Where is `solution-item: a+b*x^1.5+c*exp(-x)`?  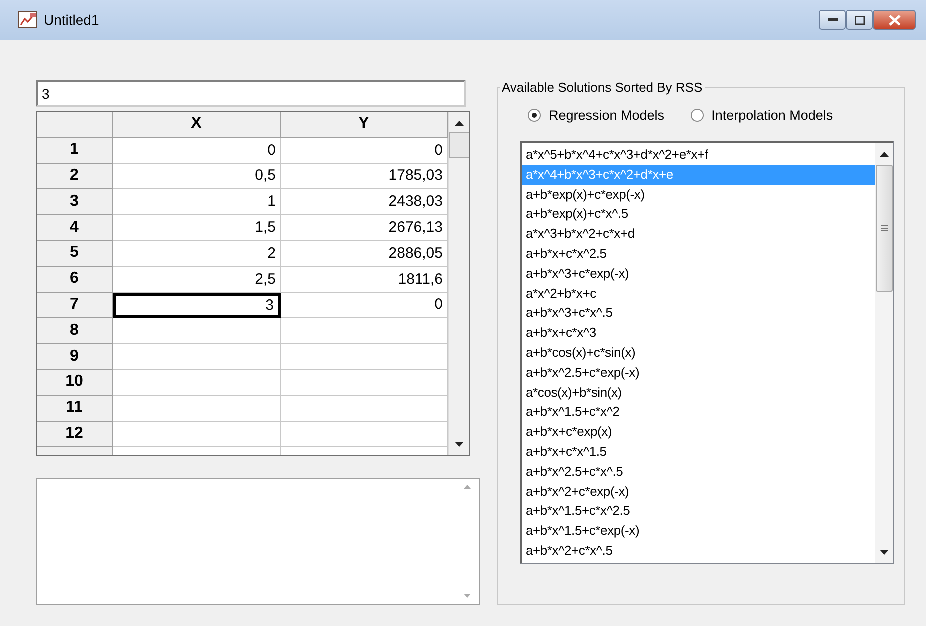
solution-item: a+b*x^1.5+c*exp(-x) is located at coordinates (698, 531).